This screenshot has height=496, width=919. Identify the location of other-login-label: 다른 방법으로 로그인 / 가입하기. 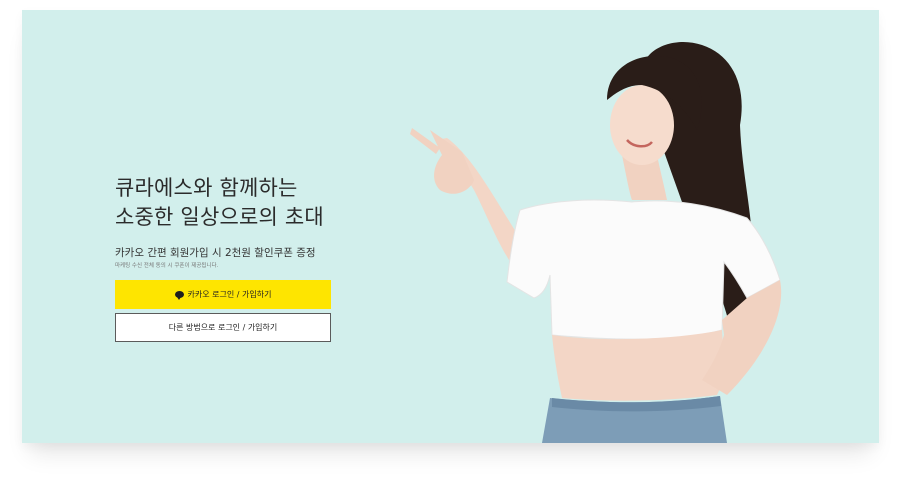
(223, 327).